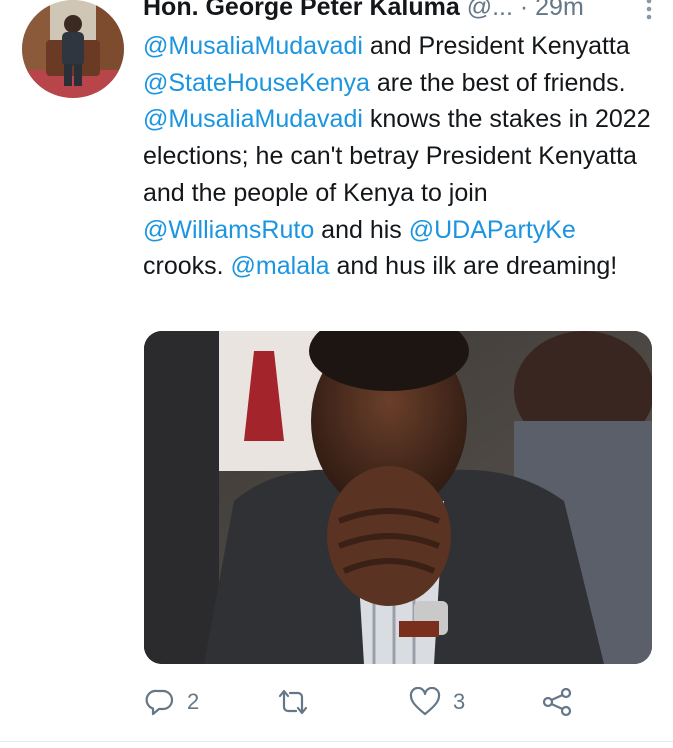 This screenshot has width=673, height=748. I want to click on tweet-text-segment: and his, so click(361, 229).